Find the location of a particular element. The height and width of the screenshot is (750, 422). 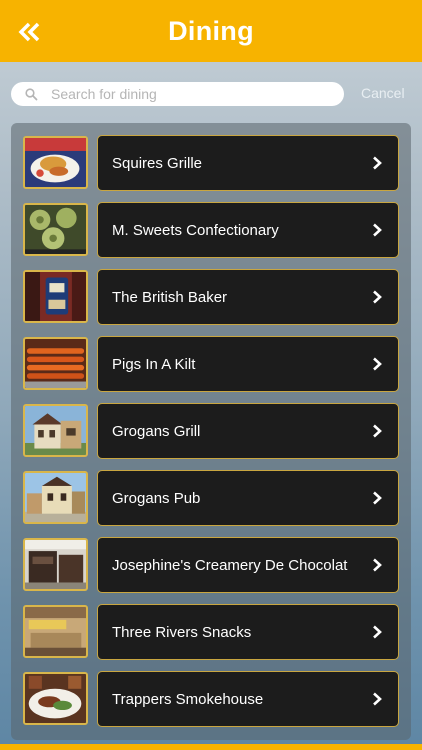

list-item-label: Grogans Pub is located at coordinates (156, 498).